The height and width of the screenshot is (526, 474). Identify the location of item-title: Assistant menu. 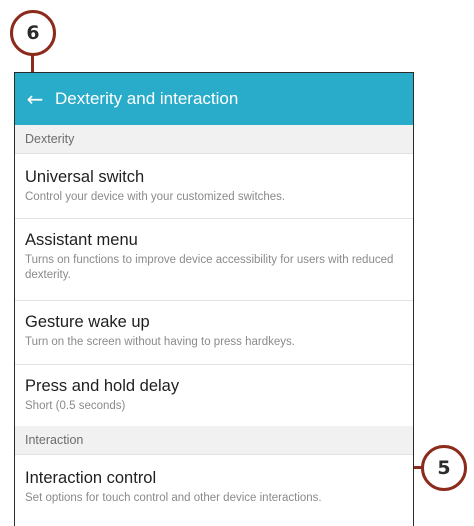
(81, 240).